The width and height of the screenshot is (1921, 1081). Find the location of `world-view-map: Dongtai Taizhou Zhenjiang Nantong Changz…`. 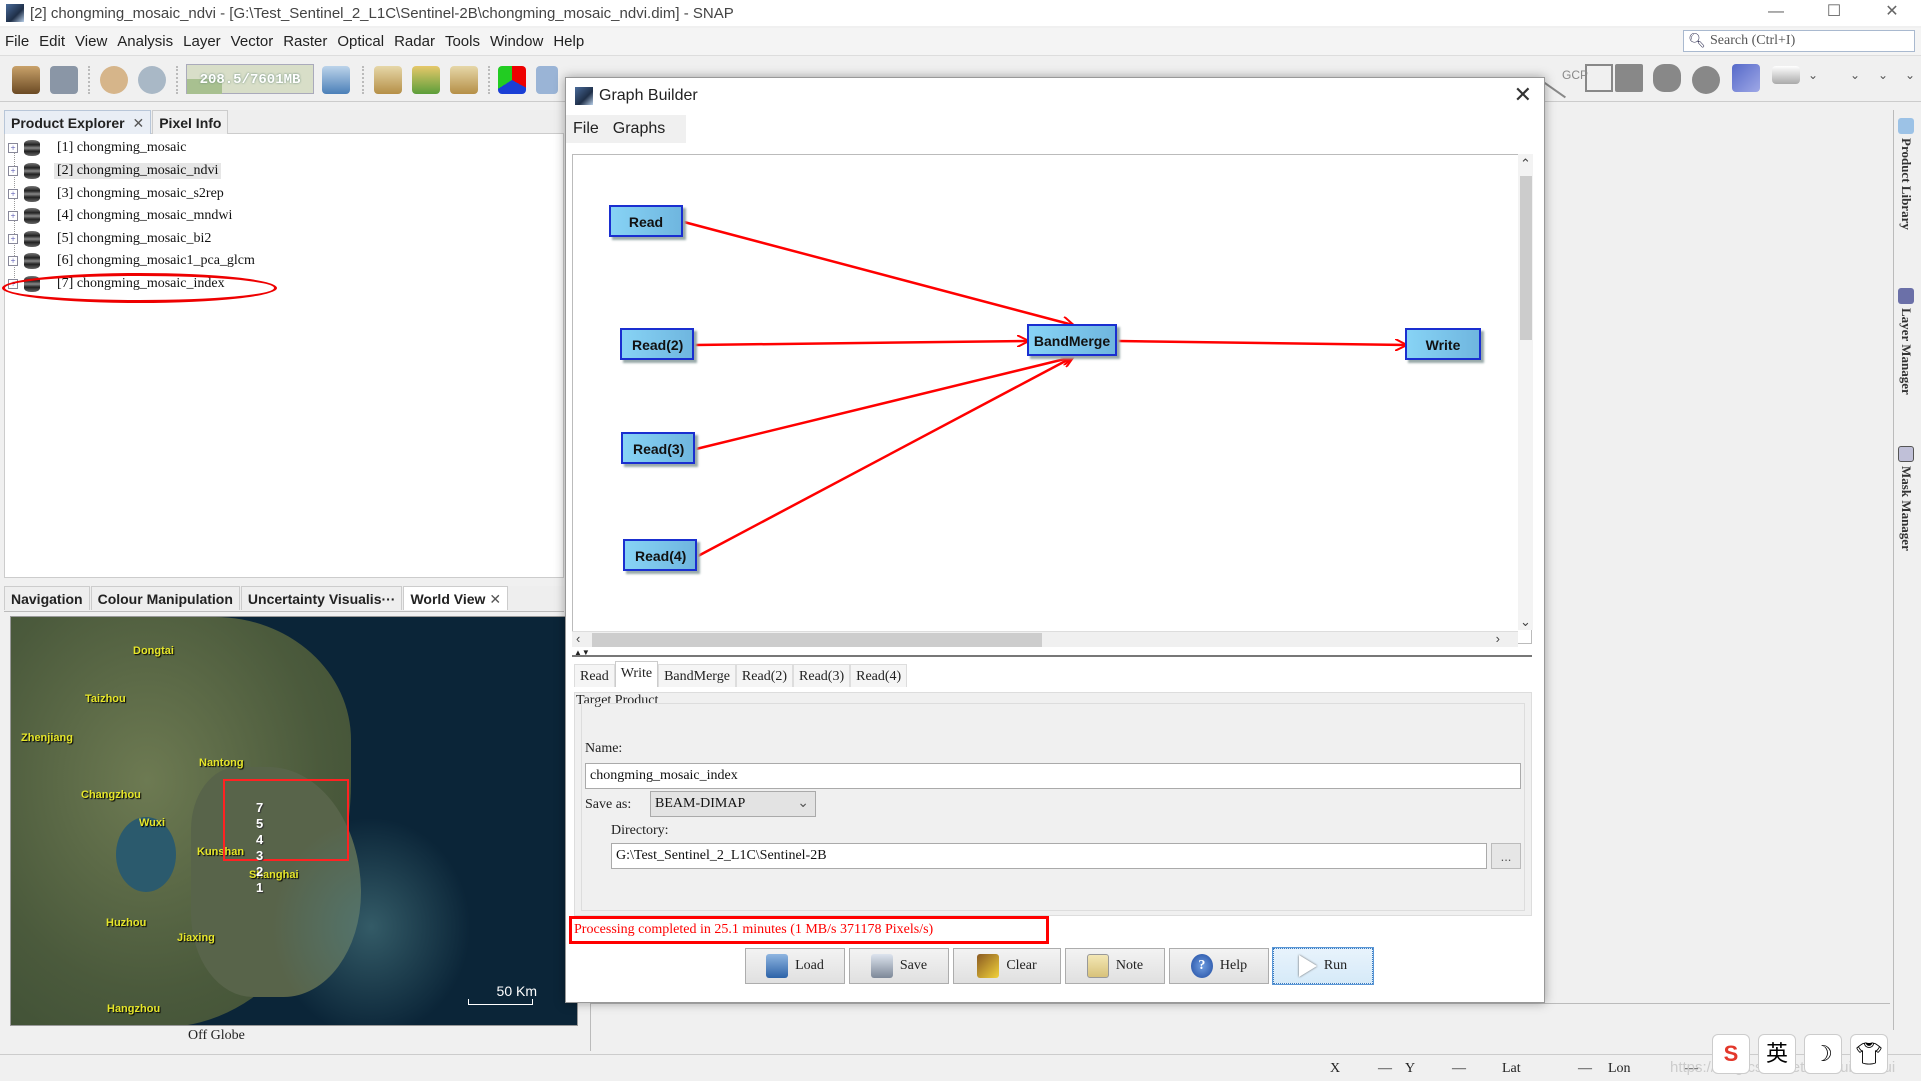

world-view-map: Dongtai Taizhou Zhenjiang Nantong Changz… is located at coordinates (294, 821).